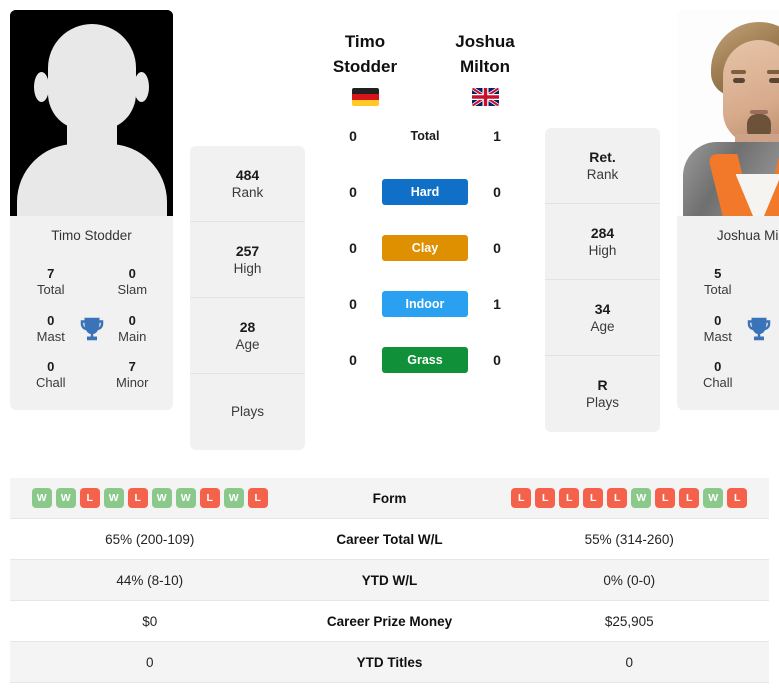 This screenshot has width=779, height=699. What do you see at coordinates (629, 621) in the screenshot?
I see `right-career-prize-money: $25,905` at bounding box center [629, 621].